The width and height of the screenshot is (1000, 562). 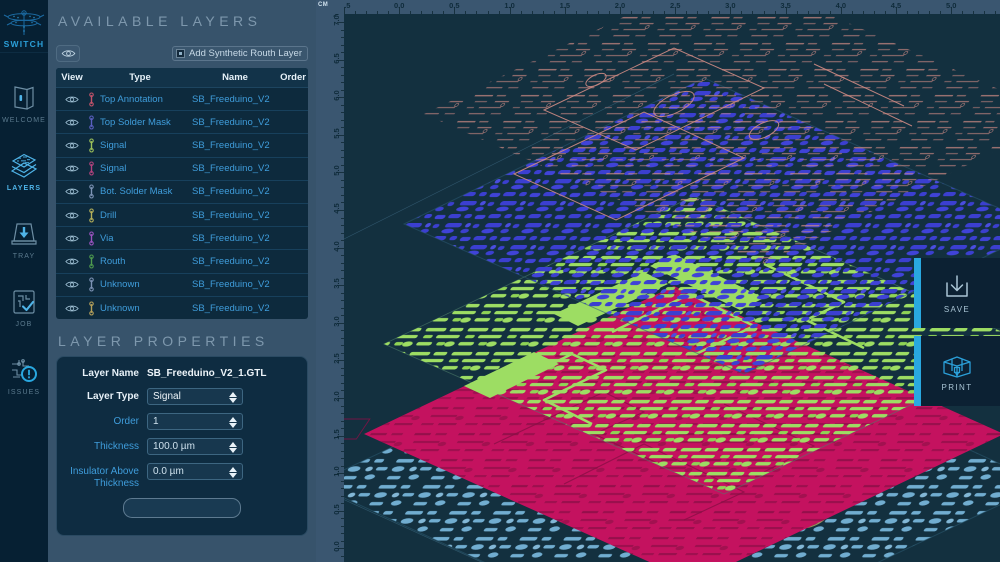 What do you see at coordinates (917, 293) in the screenshot?
I see `save-accent-bar` at bounding box center [917, 293].